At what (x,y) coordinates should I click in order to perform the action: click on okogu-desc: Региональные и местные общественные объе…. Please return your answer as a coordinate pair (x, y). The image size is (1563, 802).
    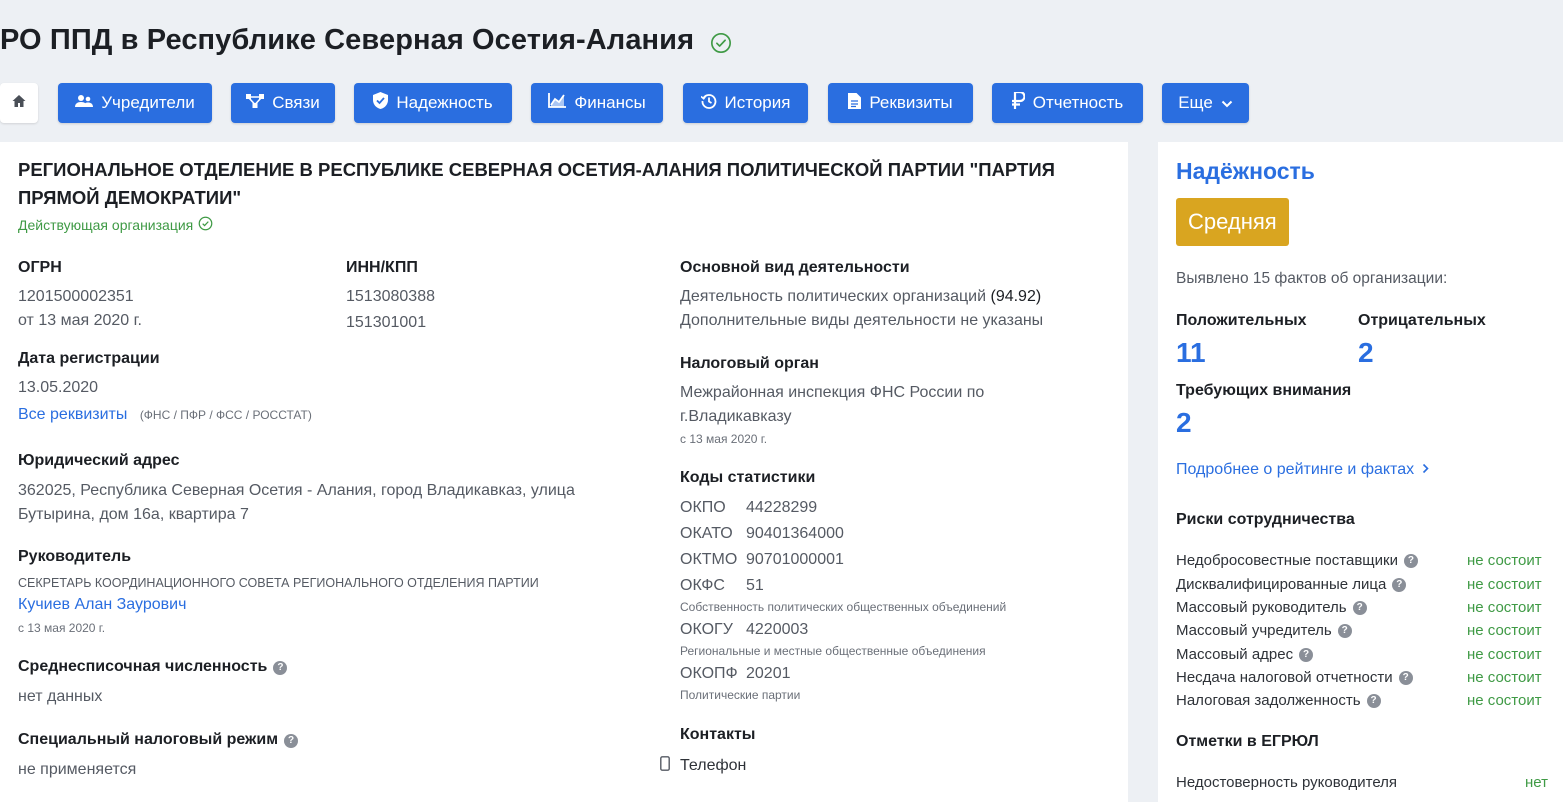
    Looking at the image, I should click on (833, 651).